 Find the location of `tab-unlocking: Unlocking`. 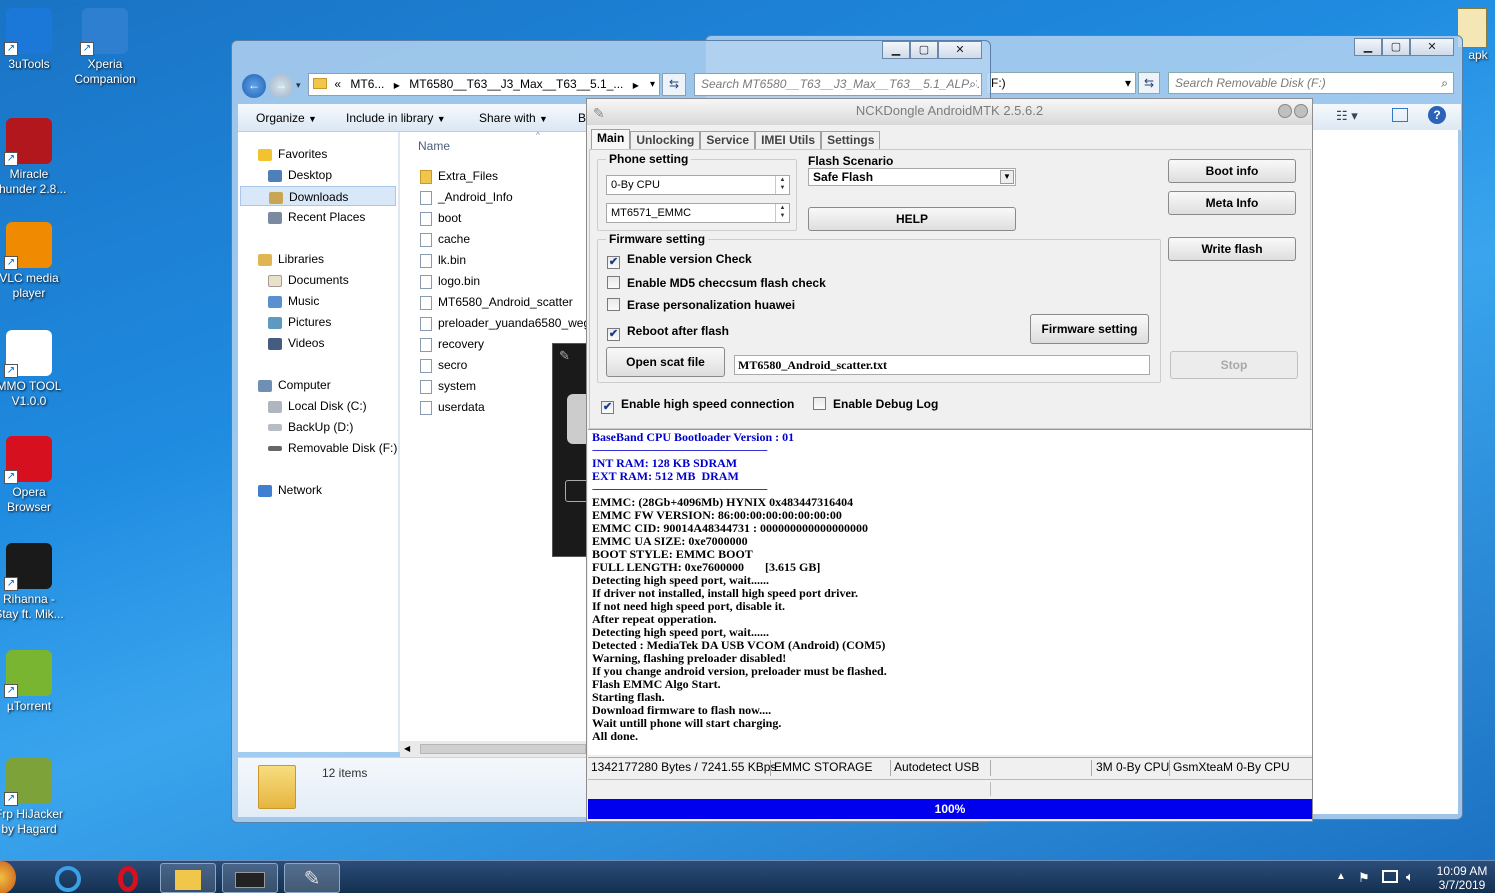

tab-unlocking: Unlocking is located at coordinates (665, 140).